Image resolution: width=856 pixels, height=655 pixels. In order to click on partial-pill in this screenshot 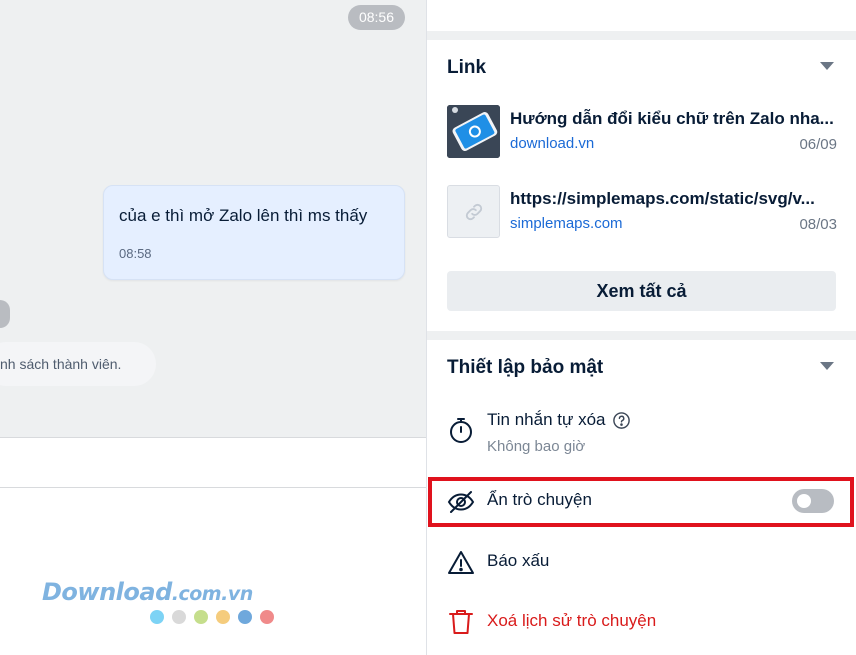, I will do `click(5, 314)`.